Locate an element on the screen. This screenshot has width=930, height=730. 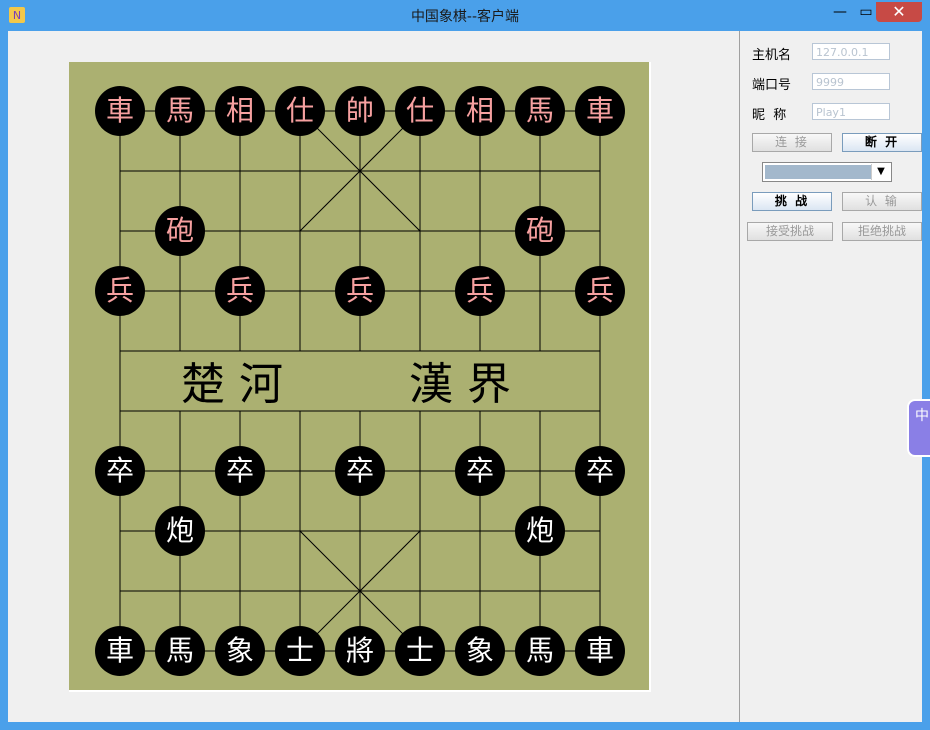
player-select: ▼ is located at coordinates (827, 172).